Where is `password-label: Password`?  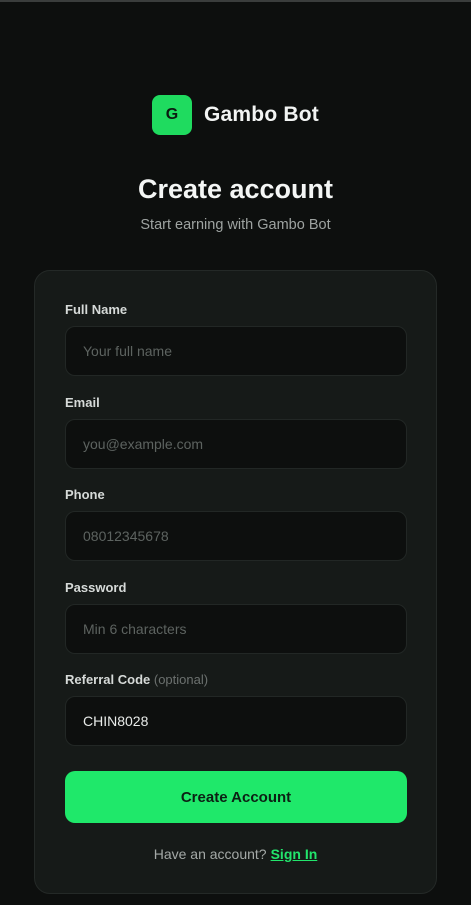
password-label: Password is located at coordinates (96, 587).